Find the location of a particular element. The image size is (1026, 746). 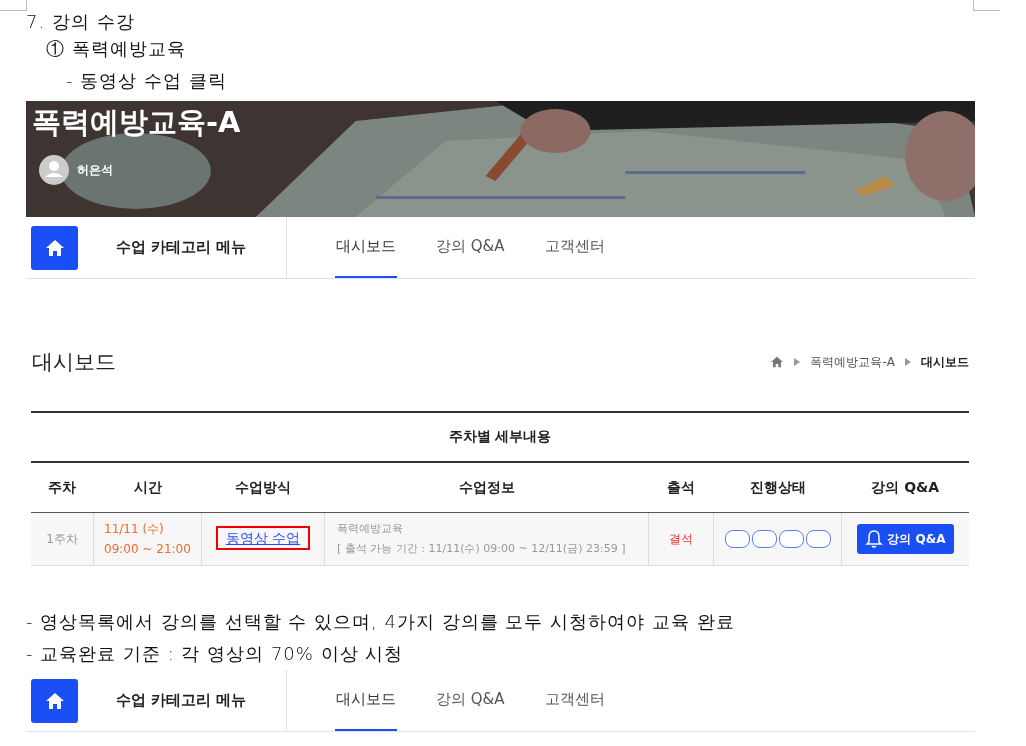

table-cell: 폭력예방교육 [ 출석 가능 기간 : 11/11(수) 09:00 ~ 12/11(금) 23:59 ] is located at coordinates (486, 539).